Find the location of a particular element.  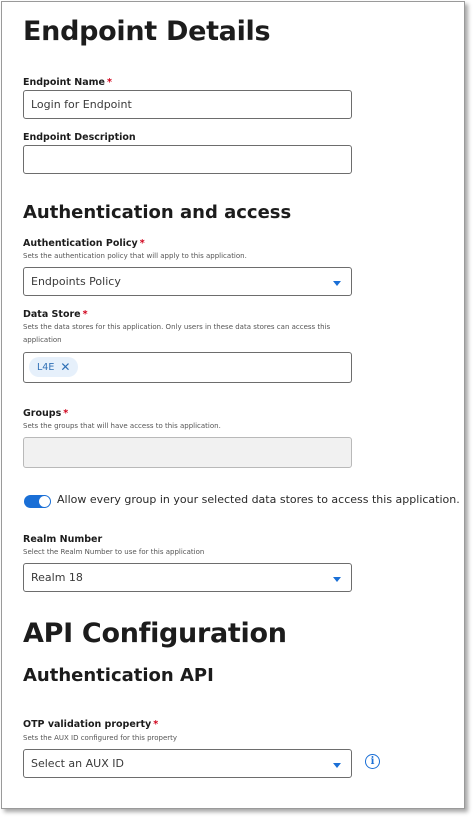

endpoint-description-input is located at coordinates (187, 159).